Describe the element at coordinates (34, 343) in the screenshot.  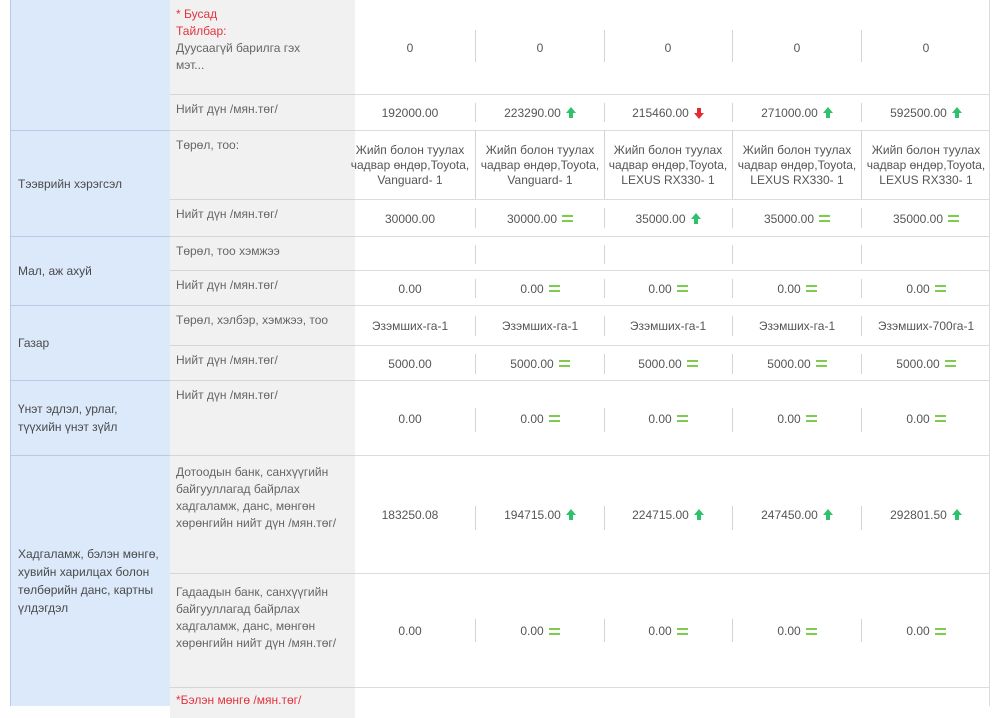
I see `category-label: Газар` at that location.